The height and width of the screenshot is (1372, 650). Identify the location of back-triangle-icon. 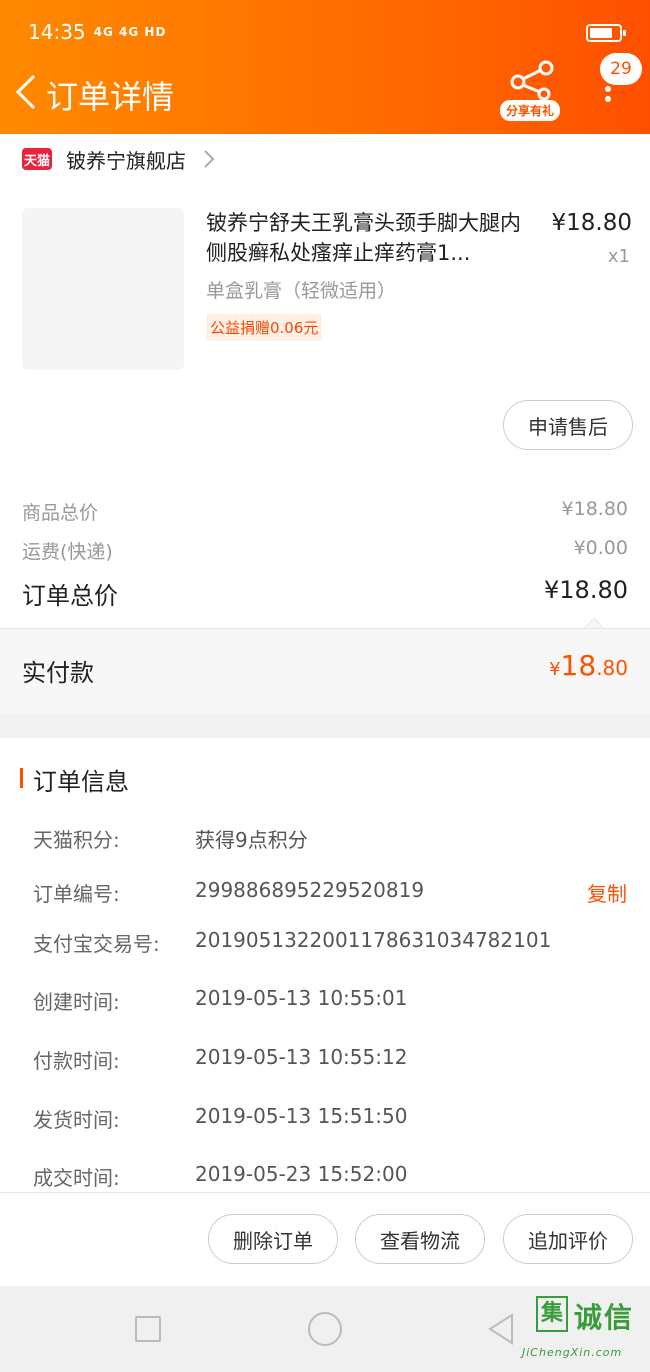
(501, 1329).